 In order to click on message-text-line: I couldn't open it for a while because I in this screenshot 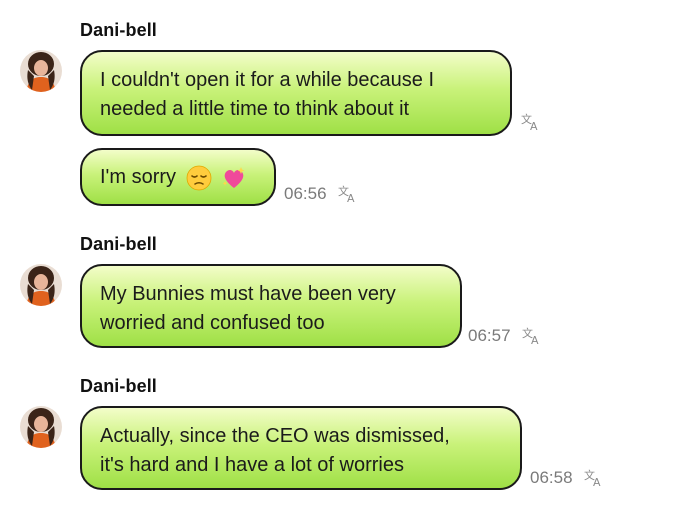, I will do `click(267, 80)`.